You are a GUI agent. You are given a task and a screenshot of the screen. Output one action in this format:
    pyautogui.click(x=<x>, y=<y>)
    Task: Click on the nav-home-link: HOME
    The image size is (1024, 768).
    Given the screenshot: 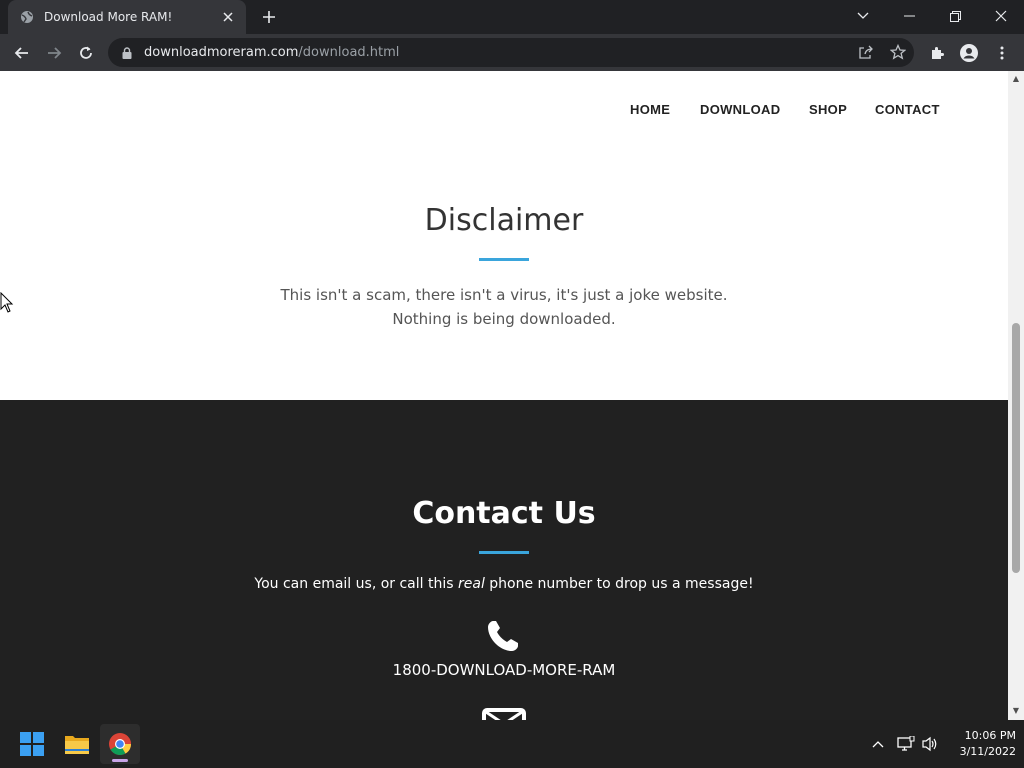 What is the action you would take?
    pyautogui.click(x=650, y=109)
    